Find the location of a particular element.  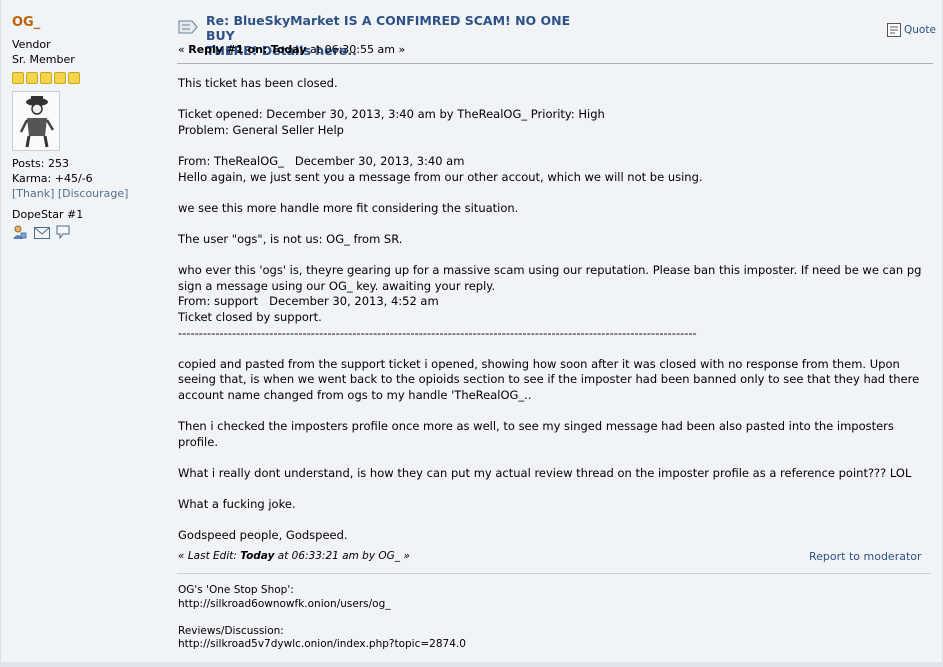

poster-name-link: OG_ is located at coordinates (87, 22).